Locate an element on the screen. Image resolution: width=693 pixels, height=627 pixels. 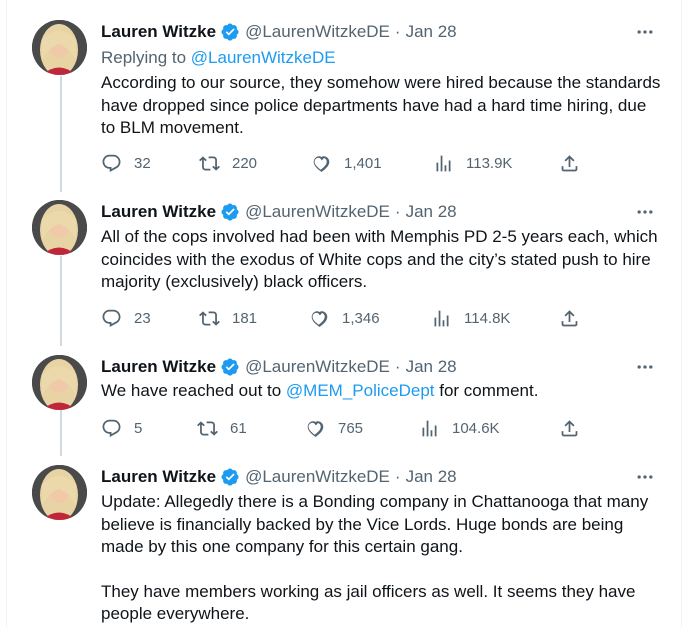
reply-count: 5 is located at coordinates (138, 428).